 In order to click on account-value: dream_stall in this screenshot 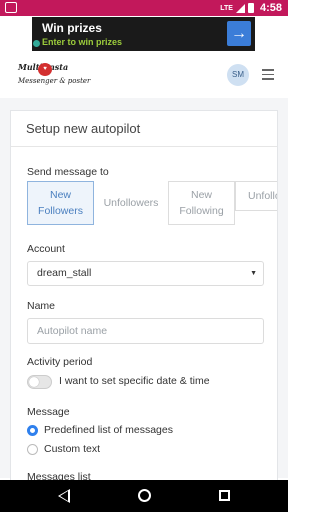, I will do `click(64, 273)`.